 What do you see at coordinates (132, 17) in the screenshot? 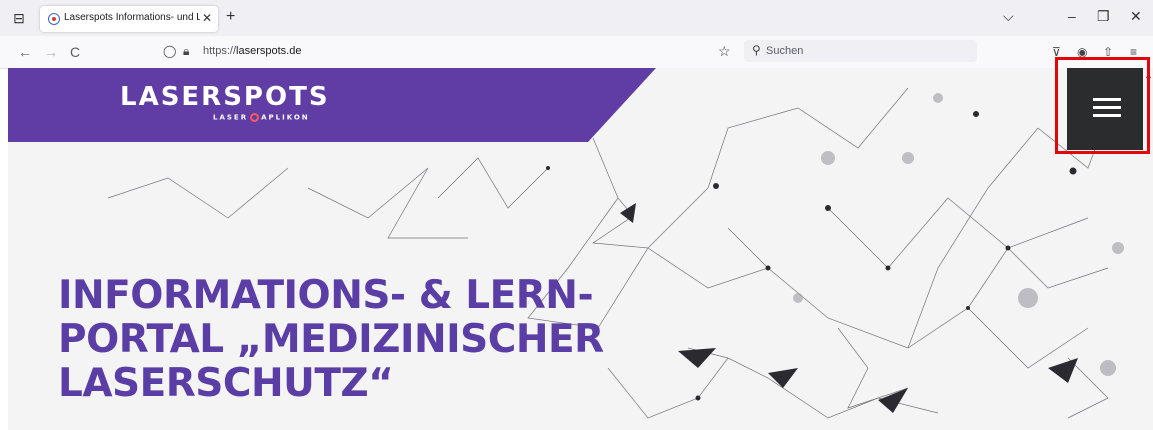
I see `tab-title: Laserspots Informations- und Le` at bounding box center [132, 17].